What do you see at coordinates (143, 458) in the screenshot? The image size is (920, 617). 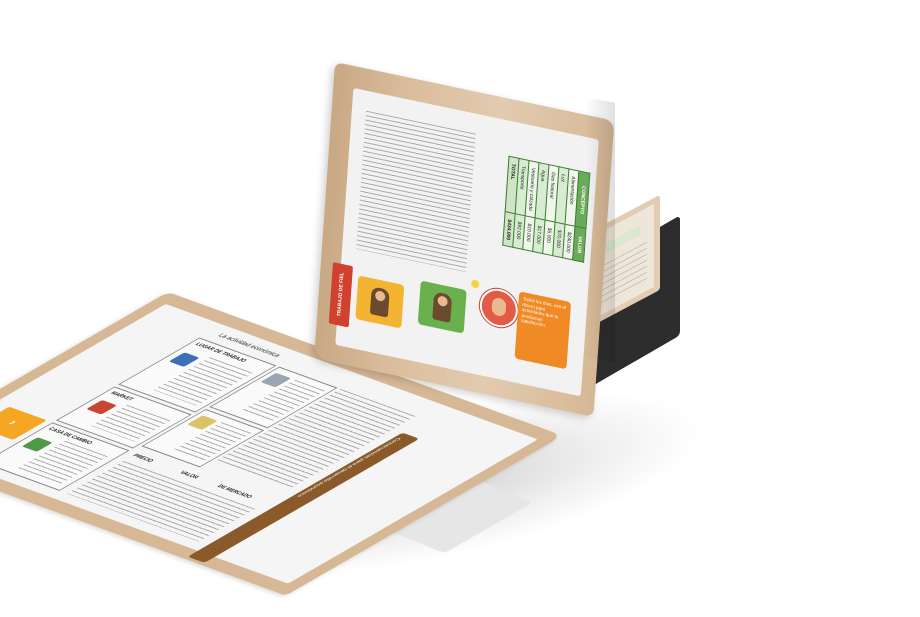 I see `label-precio: PRECIO` at bounding box center [143, 458].